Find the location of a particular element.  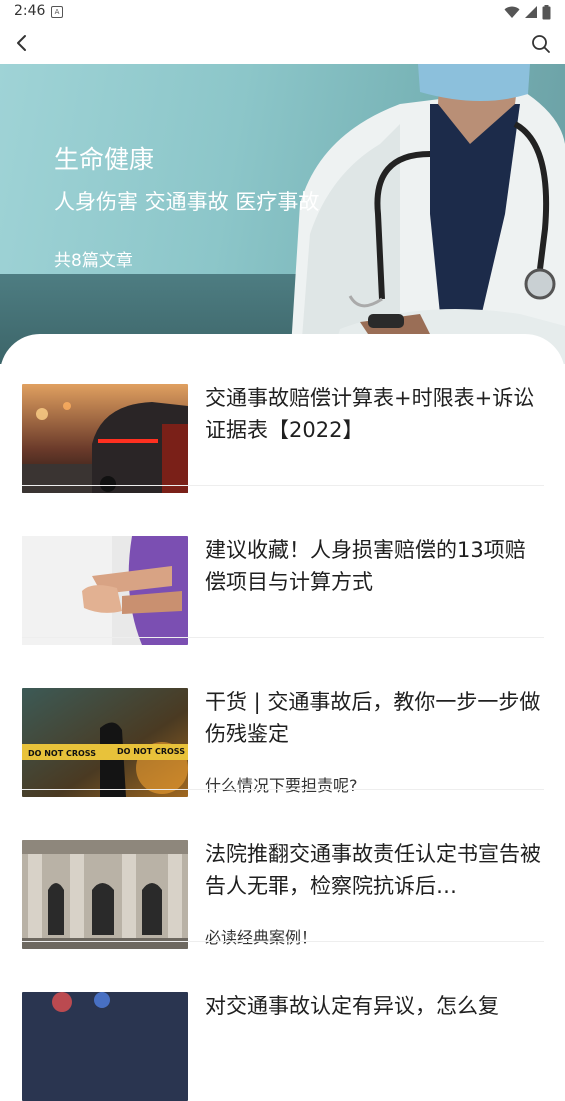

car-night-image is located at coordinates (105, 438).